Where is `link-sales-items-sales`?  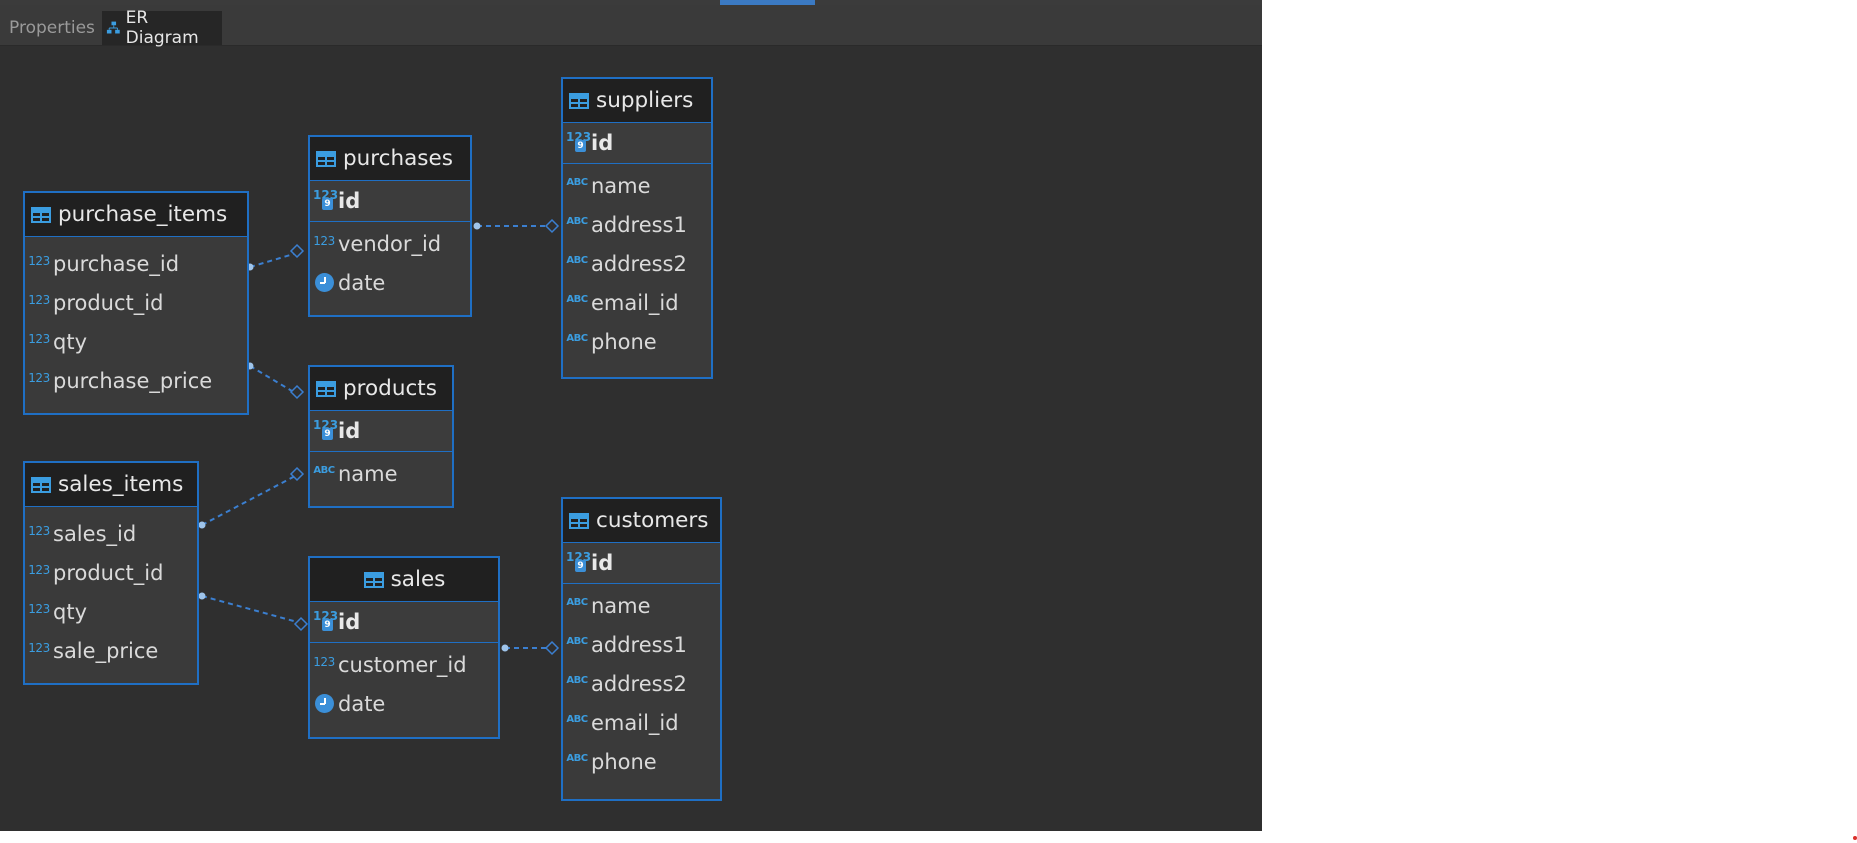 link-sales-items-sales is located at coordinates (251, 609).